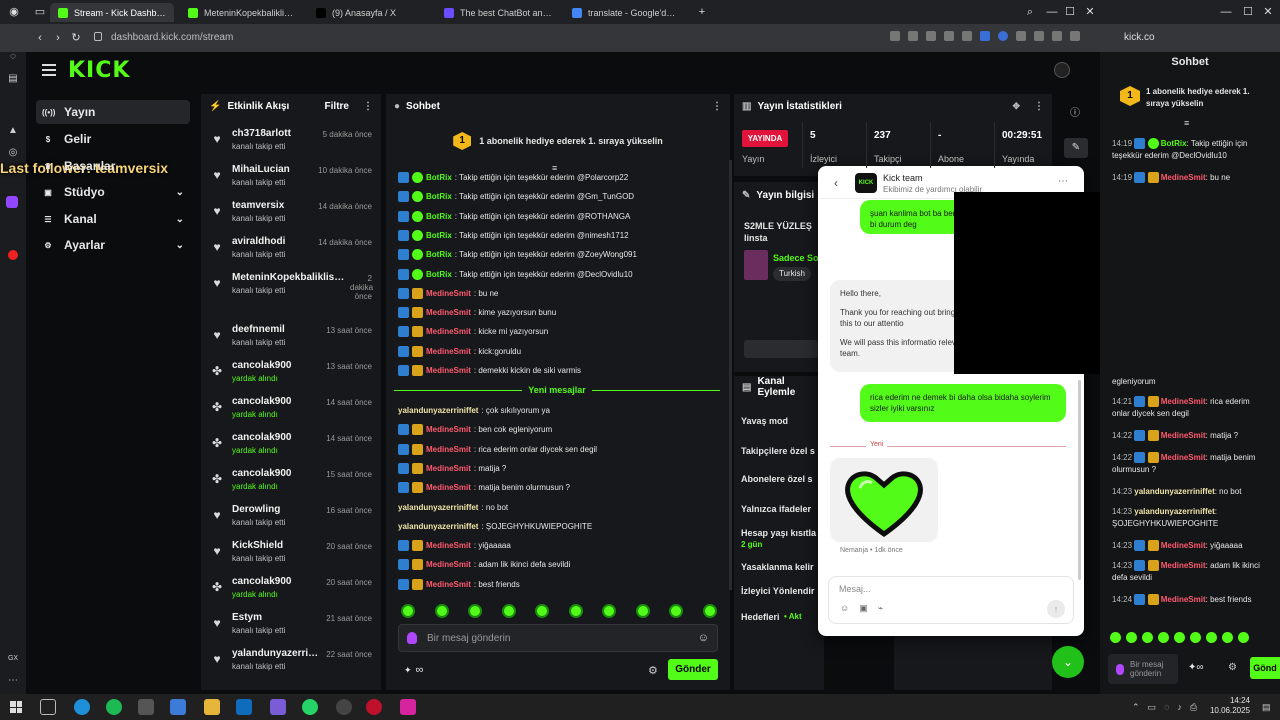  What do you see at coordinates (1186, 600) in the screenshot?
I see `popout-chat-message: 14:24 MedineSmit: best friends` at bounding box center [1186, 600].